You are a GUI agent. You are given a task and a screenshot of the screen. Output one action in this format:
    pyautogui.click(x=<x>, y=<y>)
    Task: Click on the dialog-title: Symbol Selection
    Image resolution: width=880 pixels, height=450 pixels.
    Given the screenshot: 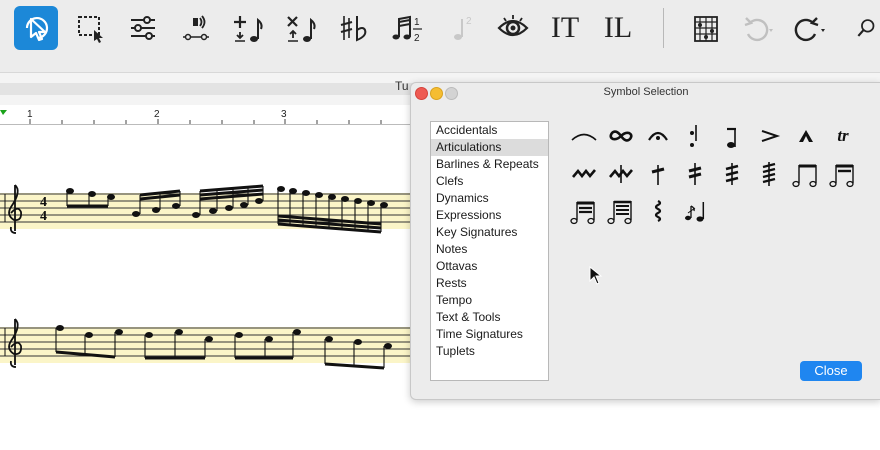 What is the action you would take?
    pyautogui.click(x=646, y=92)
    